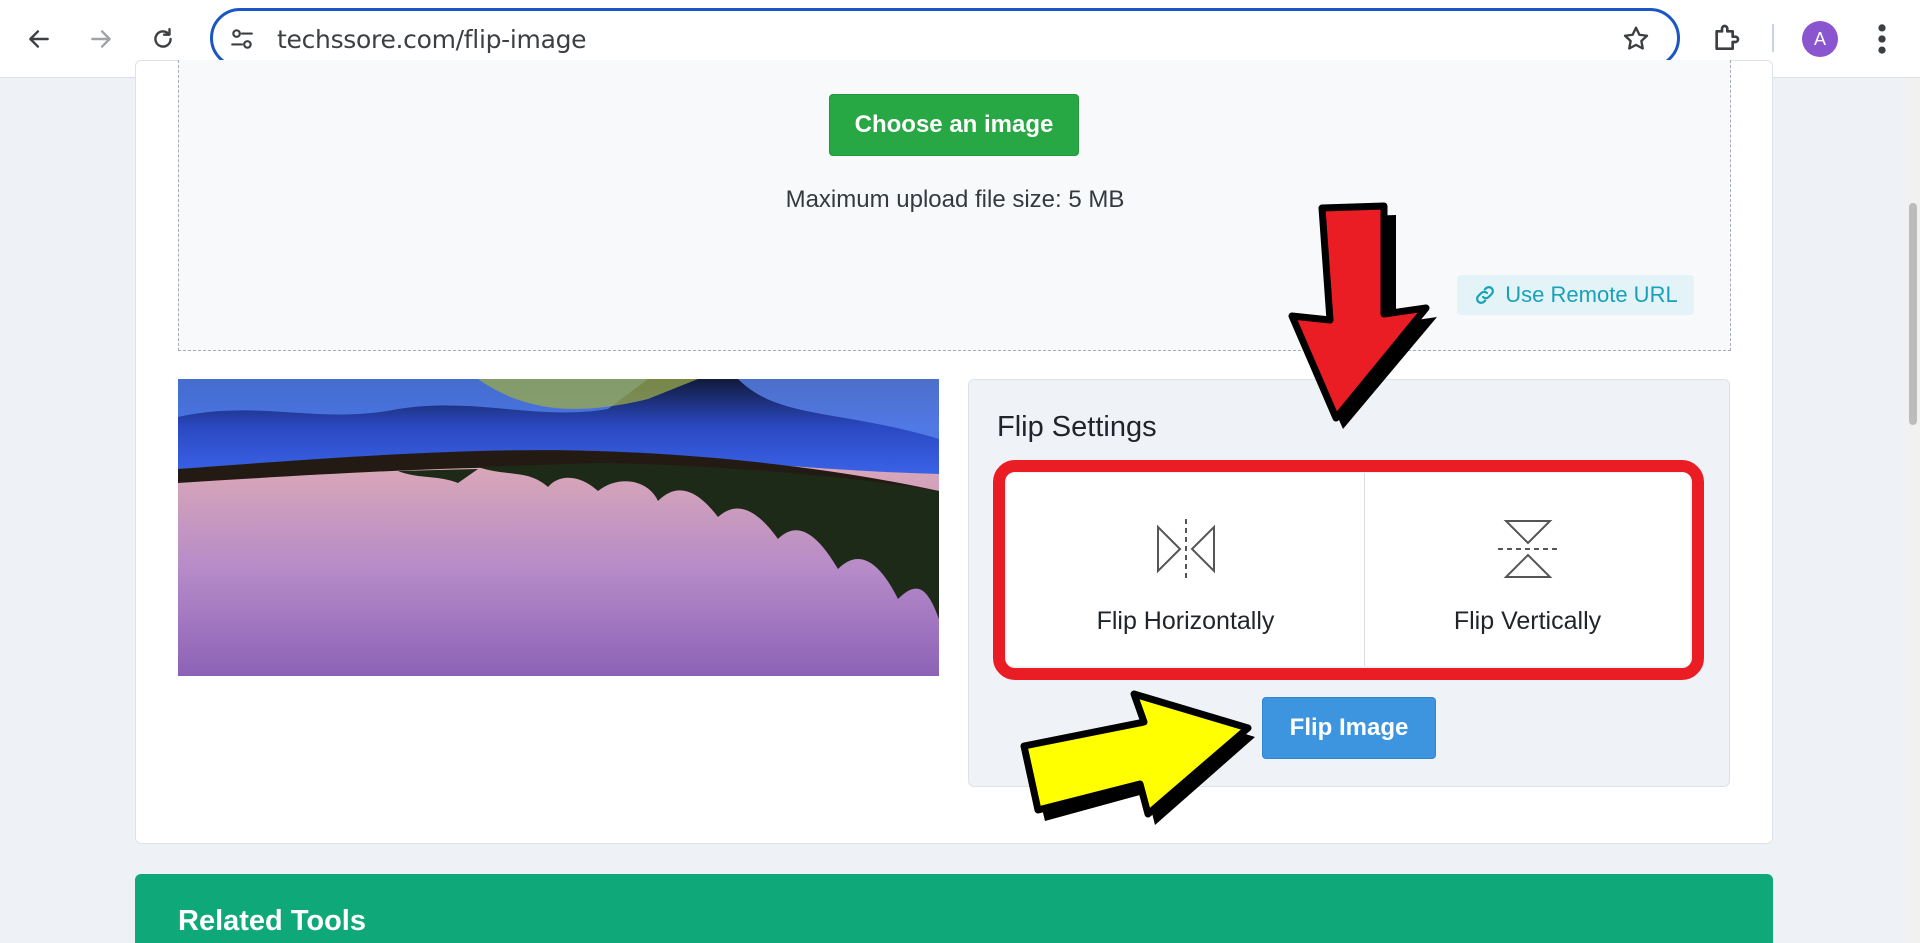  What do you see at coordinates (1913, 510) in the screenshot?
I see `page-scrollbar` at bounding box center [1913, 510].